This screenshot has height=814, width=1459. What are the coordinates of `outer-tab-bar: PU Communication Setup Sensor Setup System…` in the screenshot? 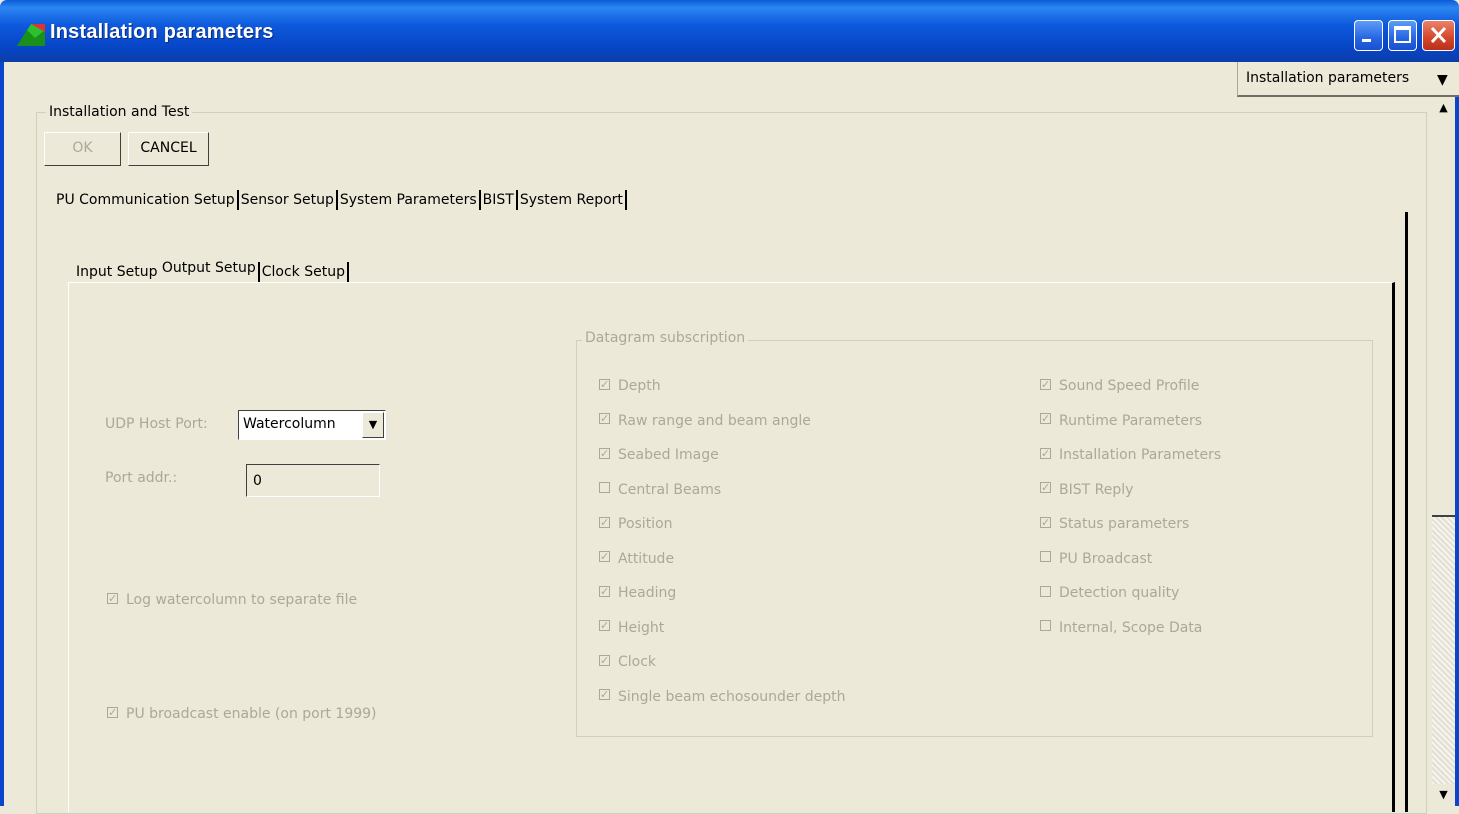 It's located at (342, 200).